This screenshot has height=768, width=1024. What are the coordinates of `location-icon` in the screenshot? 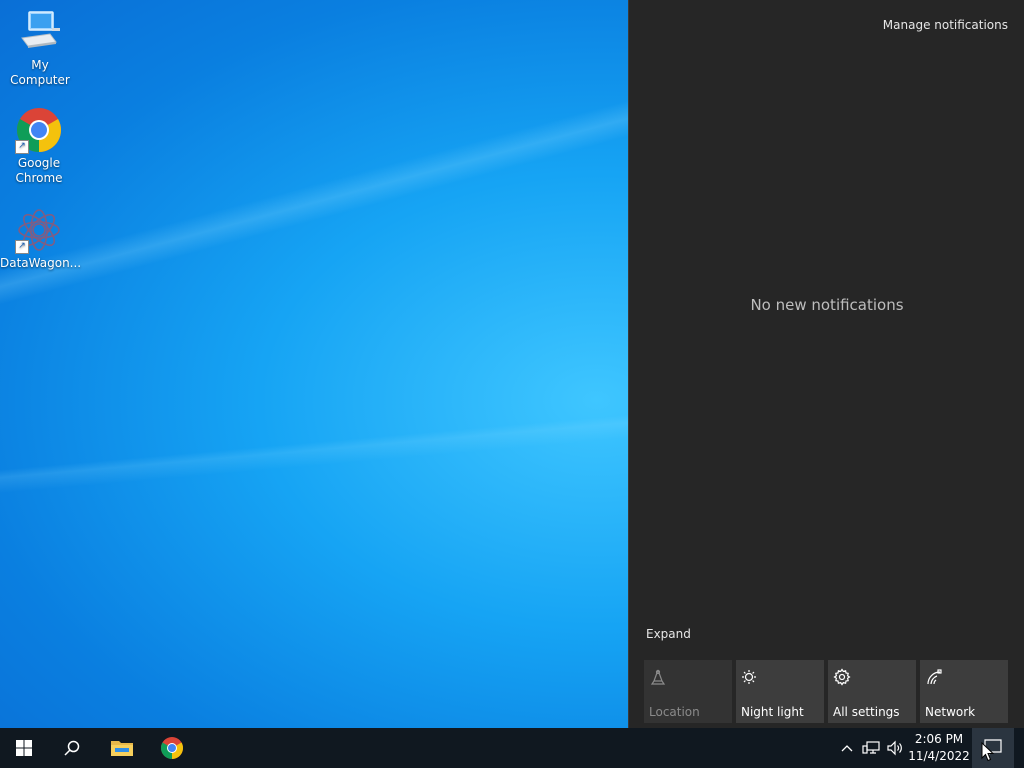 It's located at (658, 677).